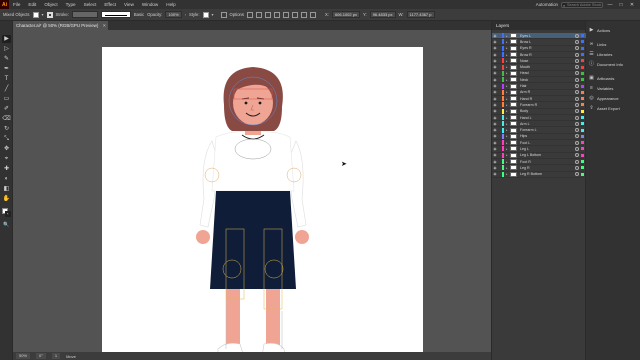 The width and height of the screenshot is (640, 360). Describe the element at coordinates (185, 14) in the screenshot. I see `chevron-right-icon: ›` at that location.